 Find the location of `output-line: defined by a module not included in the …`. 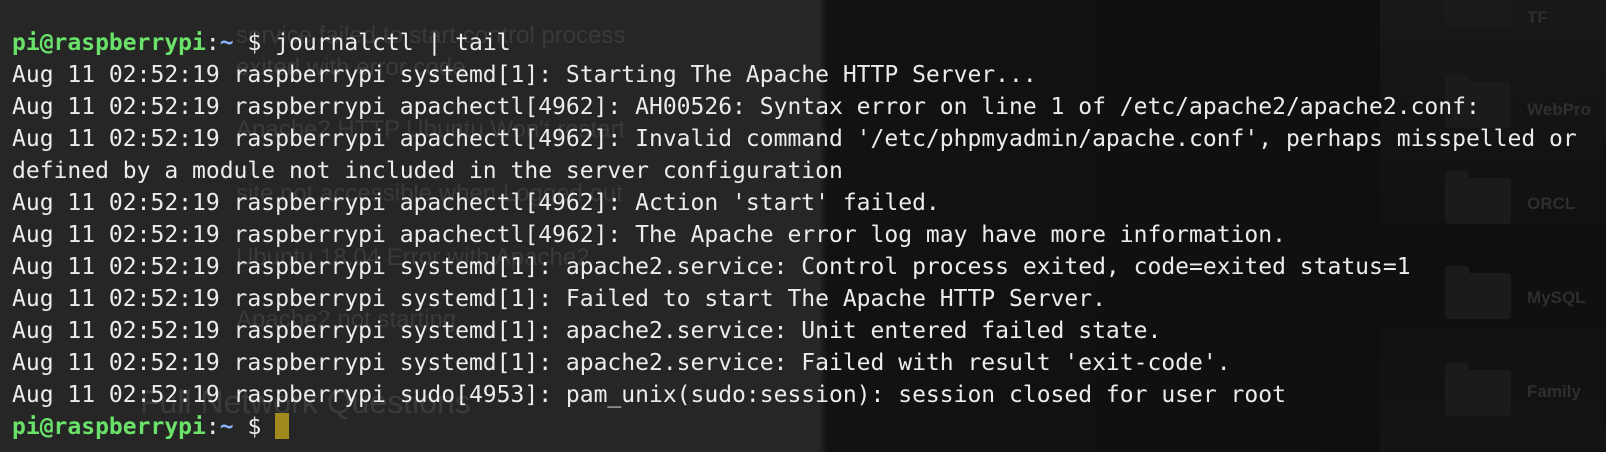

output-line: defined by a module not included in the … is located at coordinates (427, 171).